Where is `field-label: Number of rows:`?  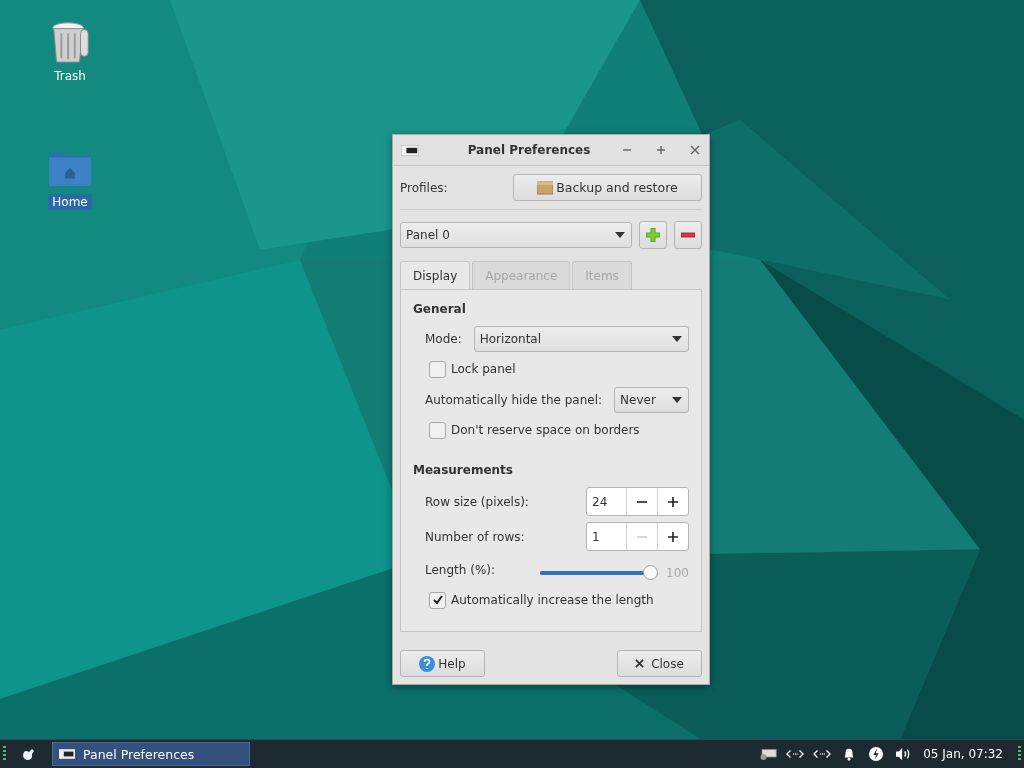
field-label: Number of rows: is located at coordinates (475, 536).